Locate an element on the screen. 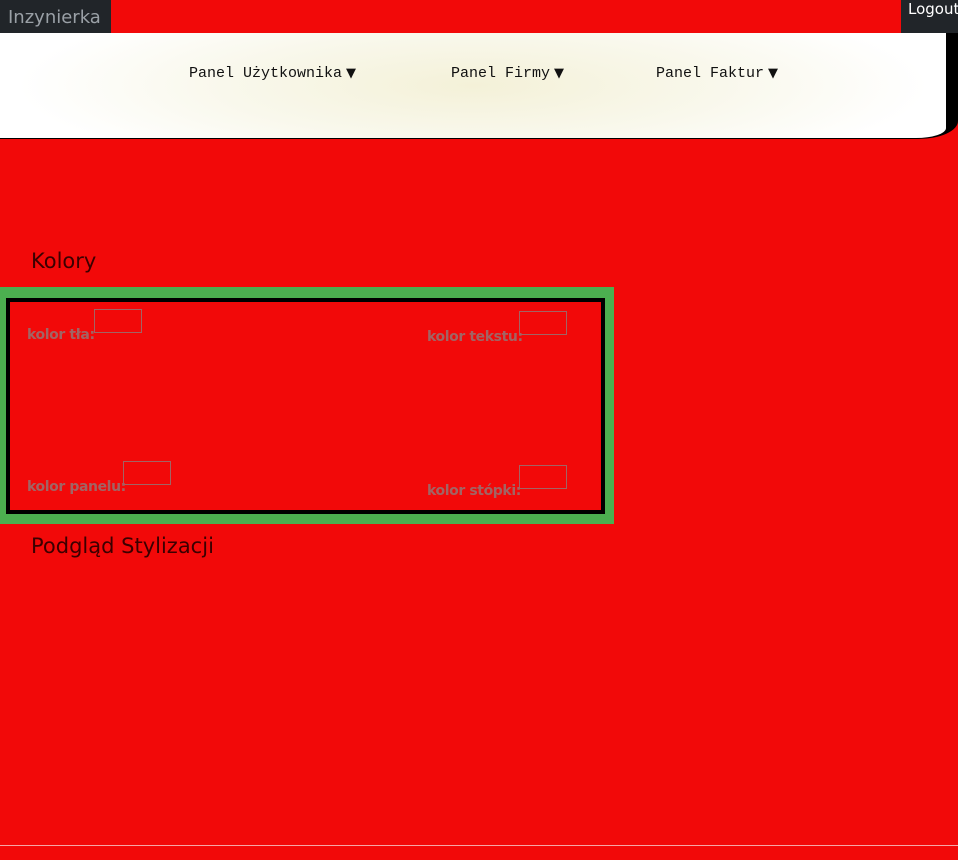  footer-color-input is located at coordinates (543, 477).